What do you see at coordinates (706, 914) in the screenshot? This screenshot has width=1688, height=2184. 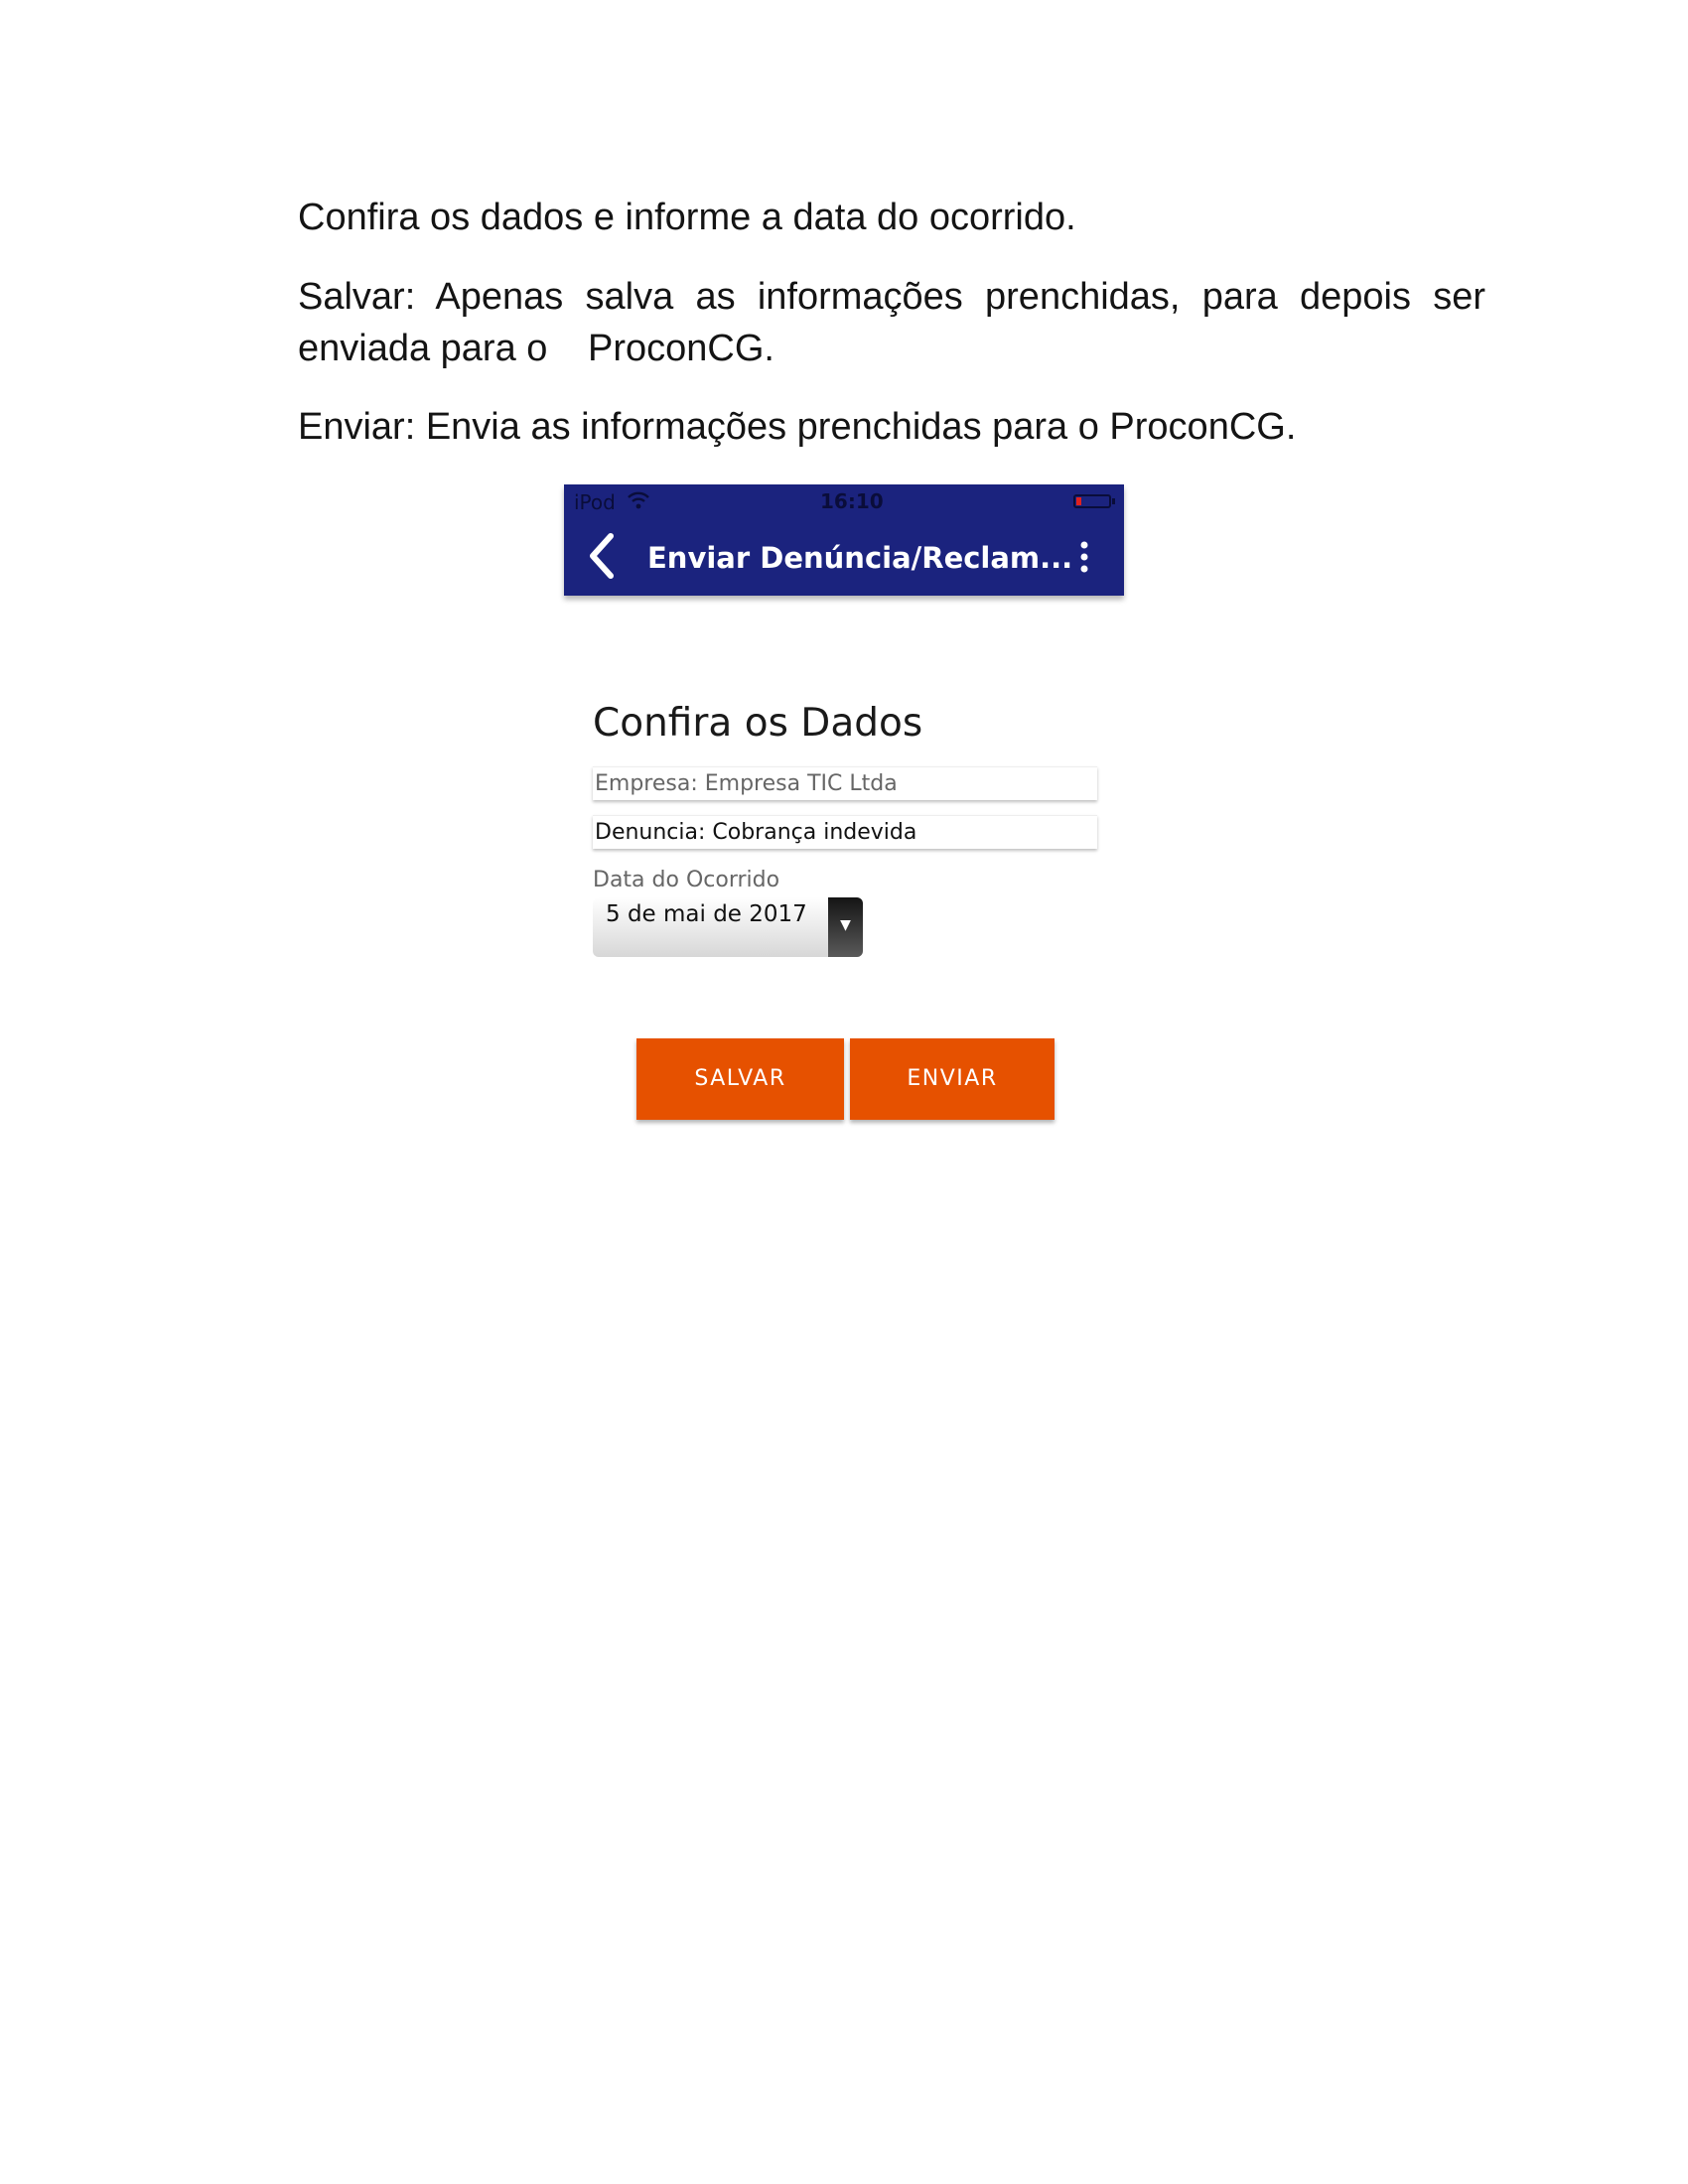 I see `date-value: 5 de mai de 2017` at bounding box center [706, 914].